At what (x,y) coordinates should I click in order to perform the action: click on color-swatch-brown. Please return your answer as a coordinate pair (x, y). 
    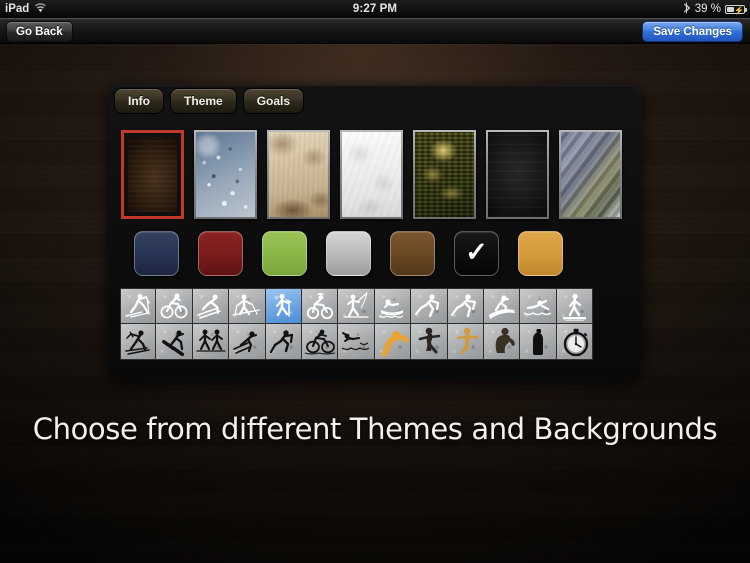
    Looking at the image, I should click on (412, 253).